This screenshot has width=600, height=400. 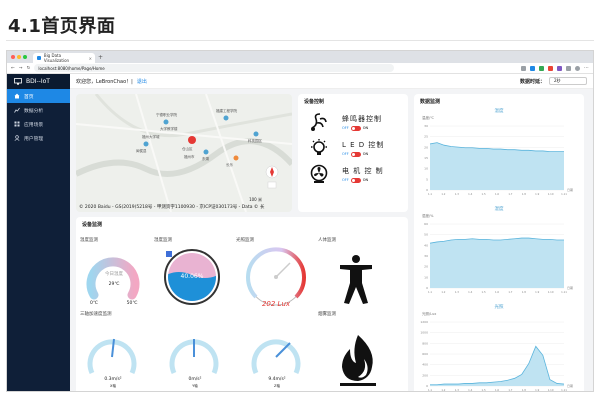 I want to click on motor-control: 电 机 控 制 OFF ON, so click(x=353, y=174).